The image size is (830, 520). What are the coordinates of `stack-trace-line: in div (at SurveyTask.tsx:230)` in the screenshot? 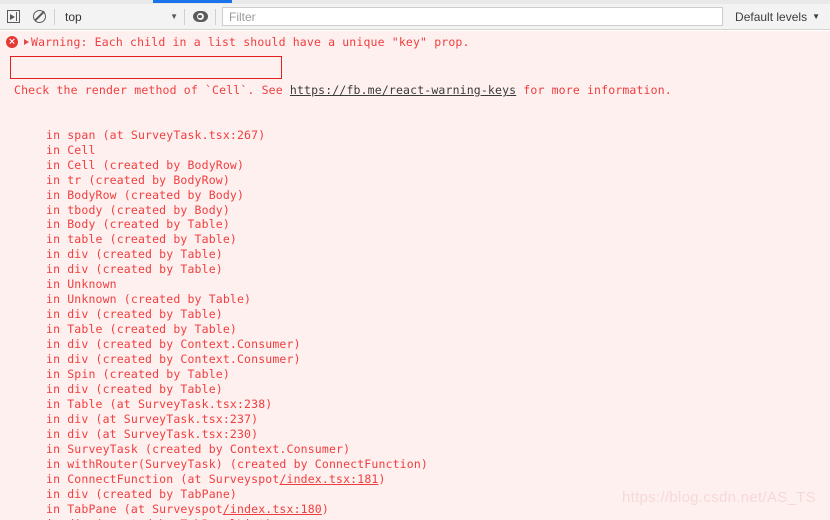 It's located at (152, 433).